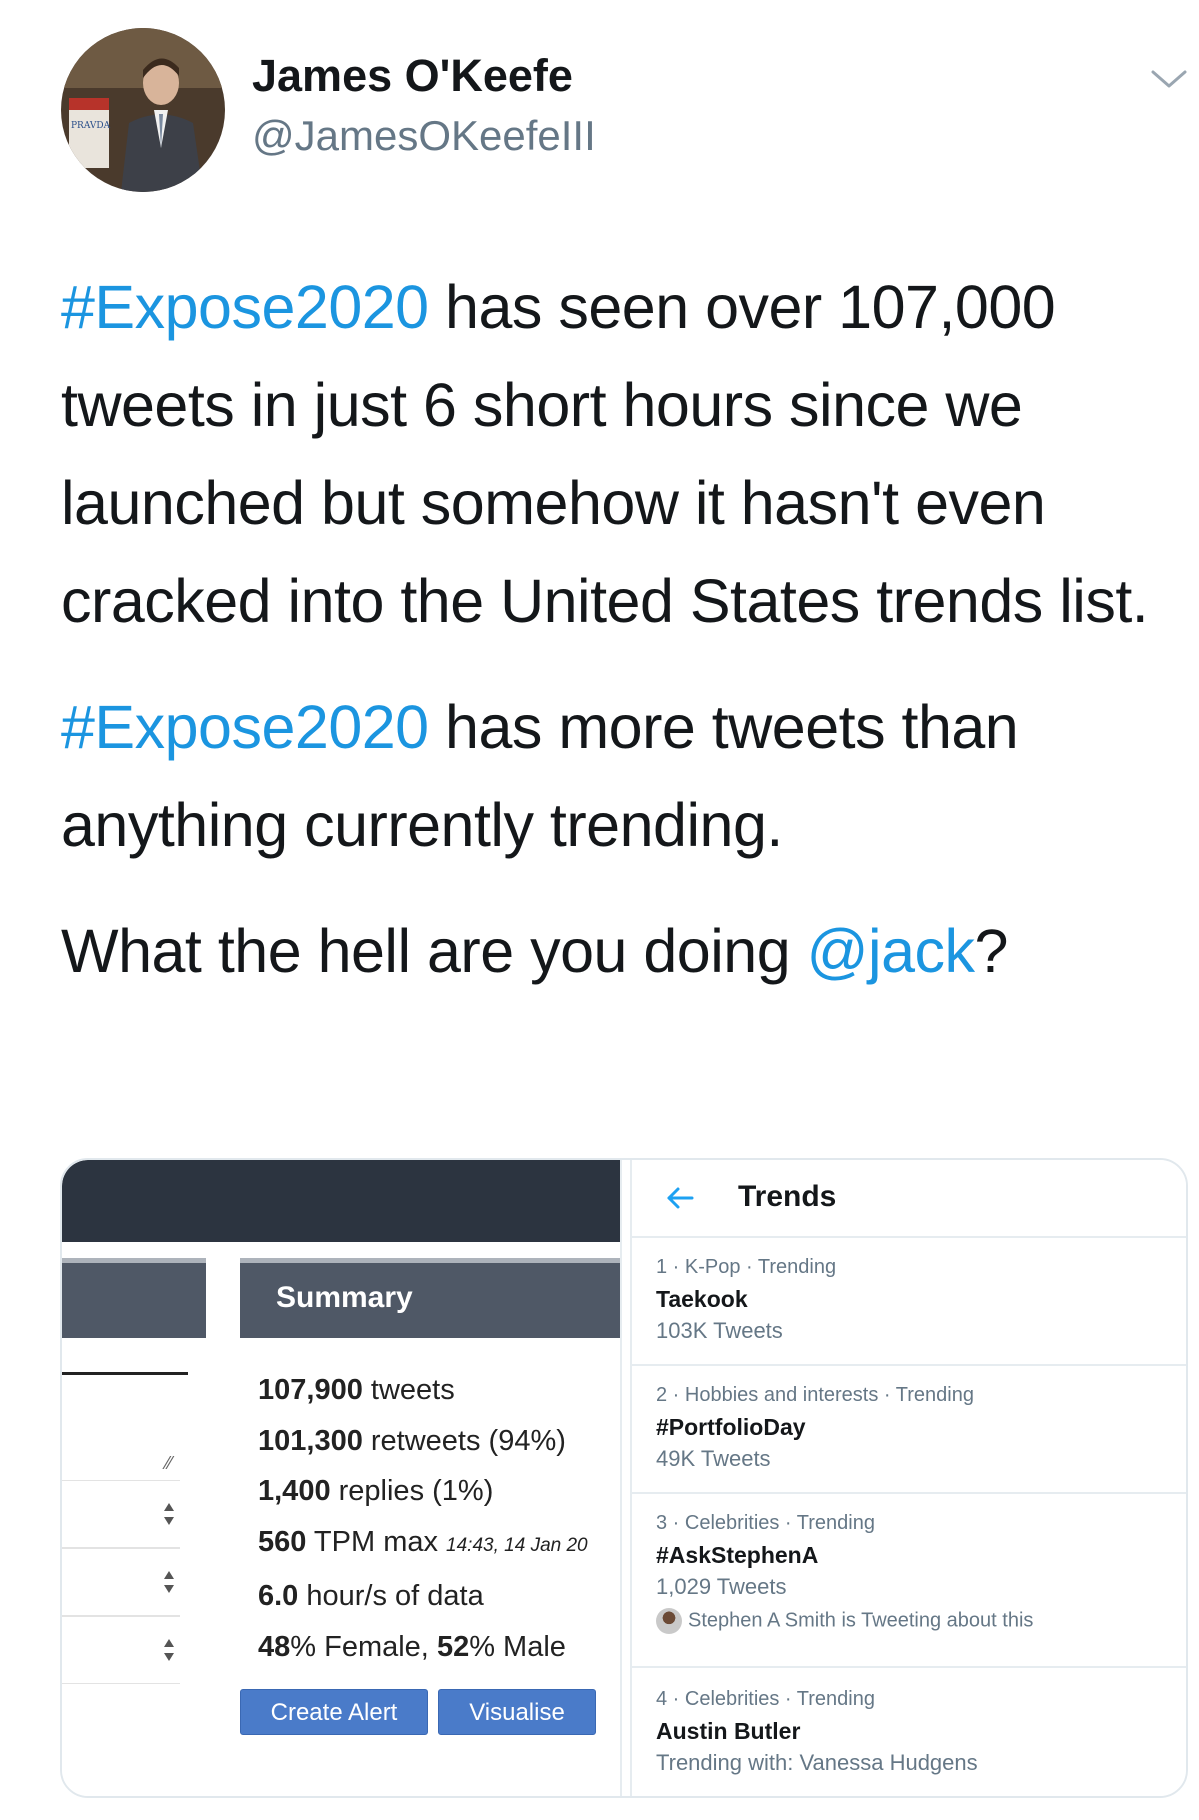 This screenshot has width=1199, height=1820. I want to click on tweet-paragraph: What the hell are you doing @jack?, so click(623, 951).